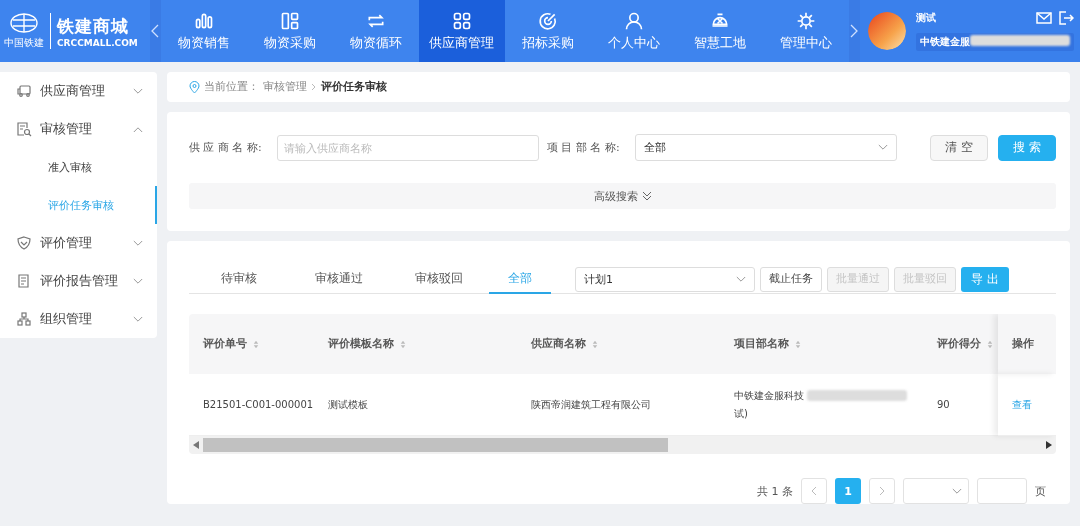  What do you see at coordinates (226, 147) in the screenshot?
I see `field-label: 供 应 商 名 称:` at bounding box center [226, 147].